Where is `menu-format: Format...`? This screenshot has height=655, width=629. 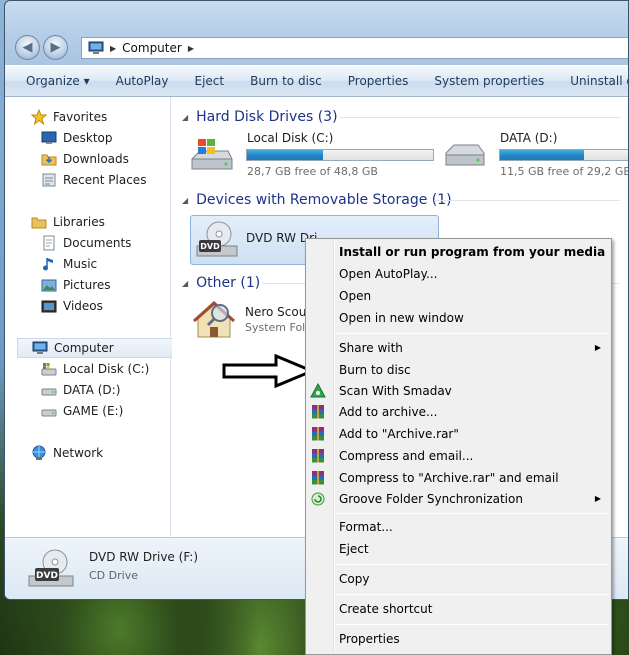 menu-format: Format... is located at coordinates (366, 527).